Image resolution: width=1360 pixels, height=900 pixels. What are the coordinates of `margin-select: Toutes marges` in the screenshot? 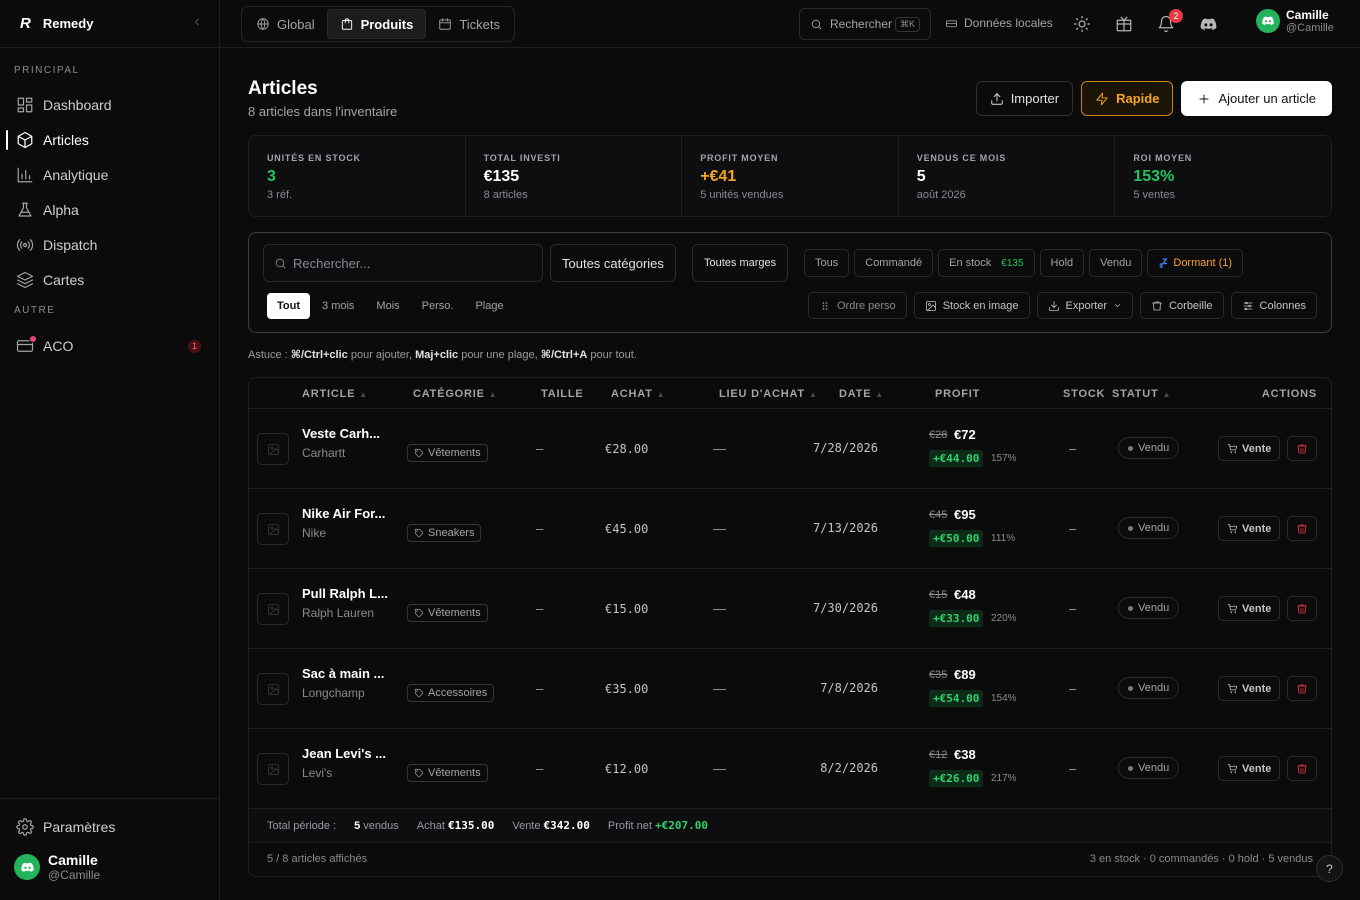 It's located at (740, 263).